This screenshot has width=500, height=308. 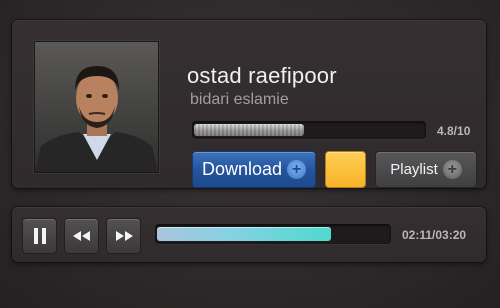 I want to click on color-swatch-button, so click(x=345, y=169).